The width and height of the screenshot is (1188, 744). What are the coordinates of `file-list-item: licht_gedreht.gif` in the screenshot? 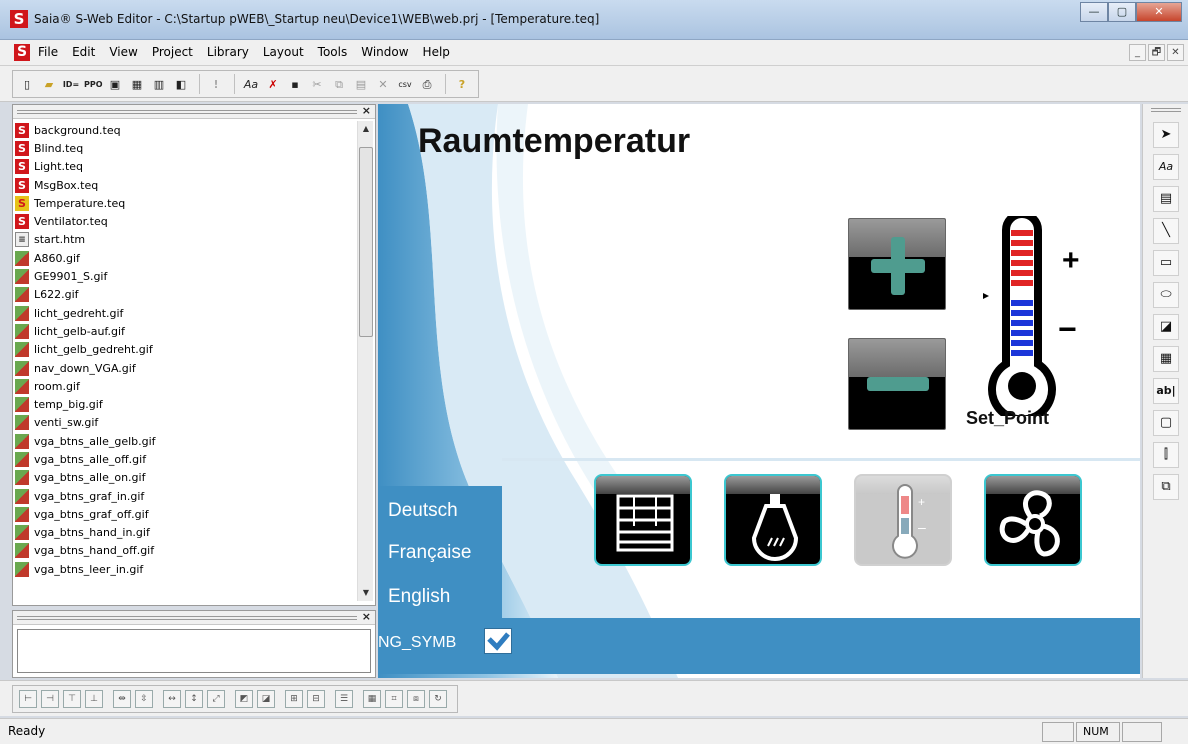 It's located at (184, 313).